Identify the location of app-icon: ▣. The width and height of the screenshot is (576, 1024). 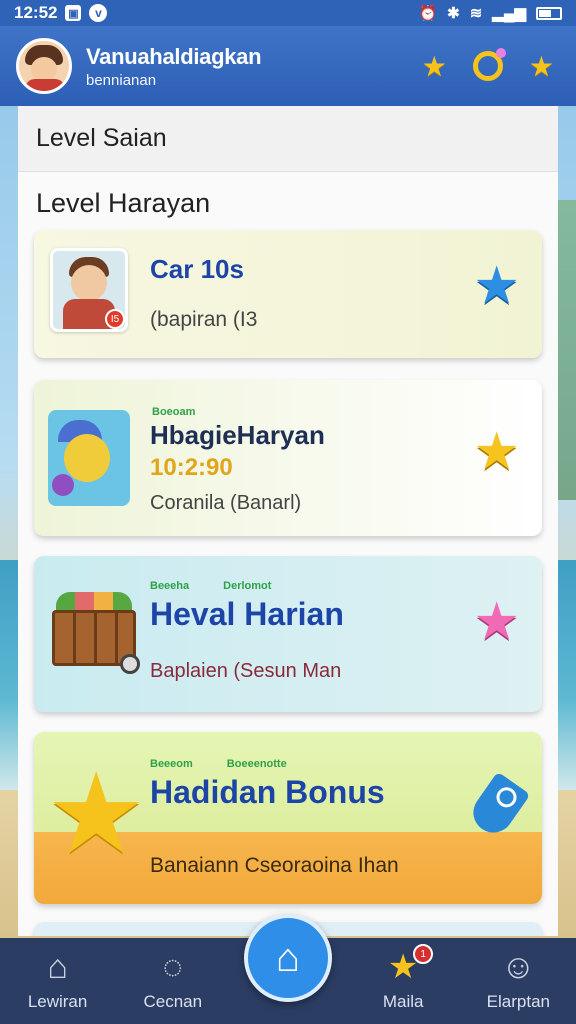
(73, 13).